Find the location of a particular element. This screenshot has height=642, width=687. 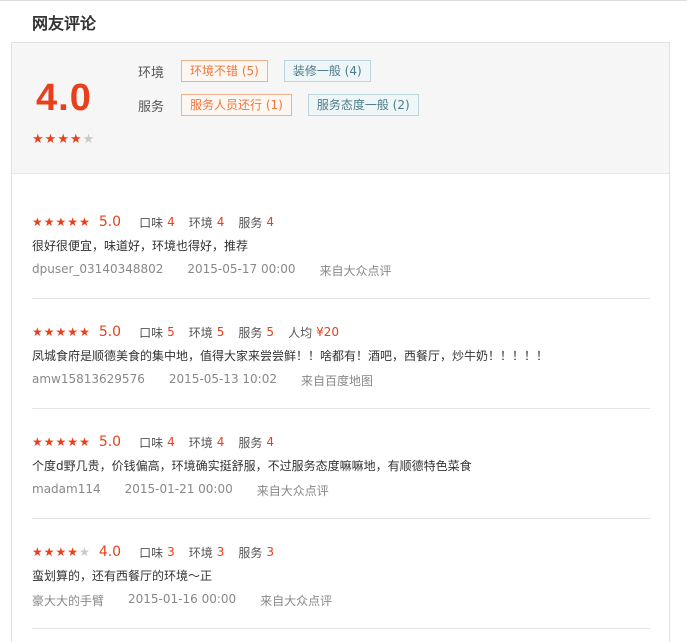

tag-row-environment: 环境 环境不错 (5) 装修一般 (4) is located at coordinates (262, 71).